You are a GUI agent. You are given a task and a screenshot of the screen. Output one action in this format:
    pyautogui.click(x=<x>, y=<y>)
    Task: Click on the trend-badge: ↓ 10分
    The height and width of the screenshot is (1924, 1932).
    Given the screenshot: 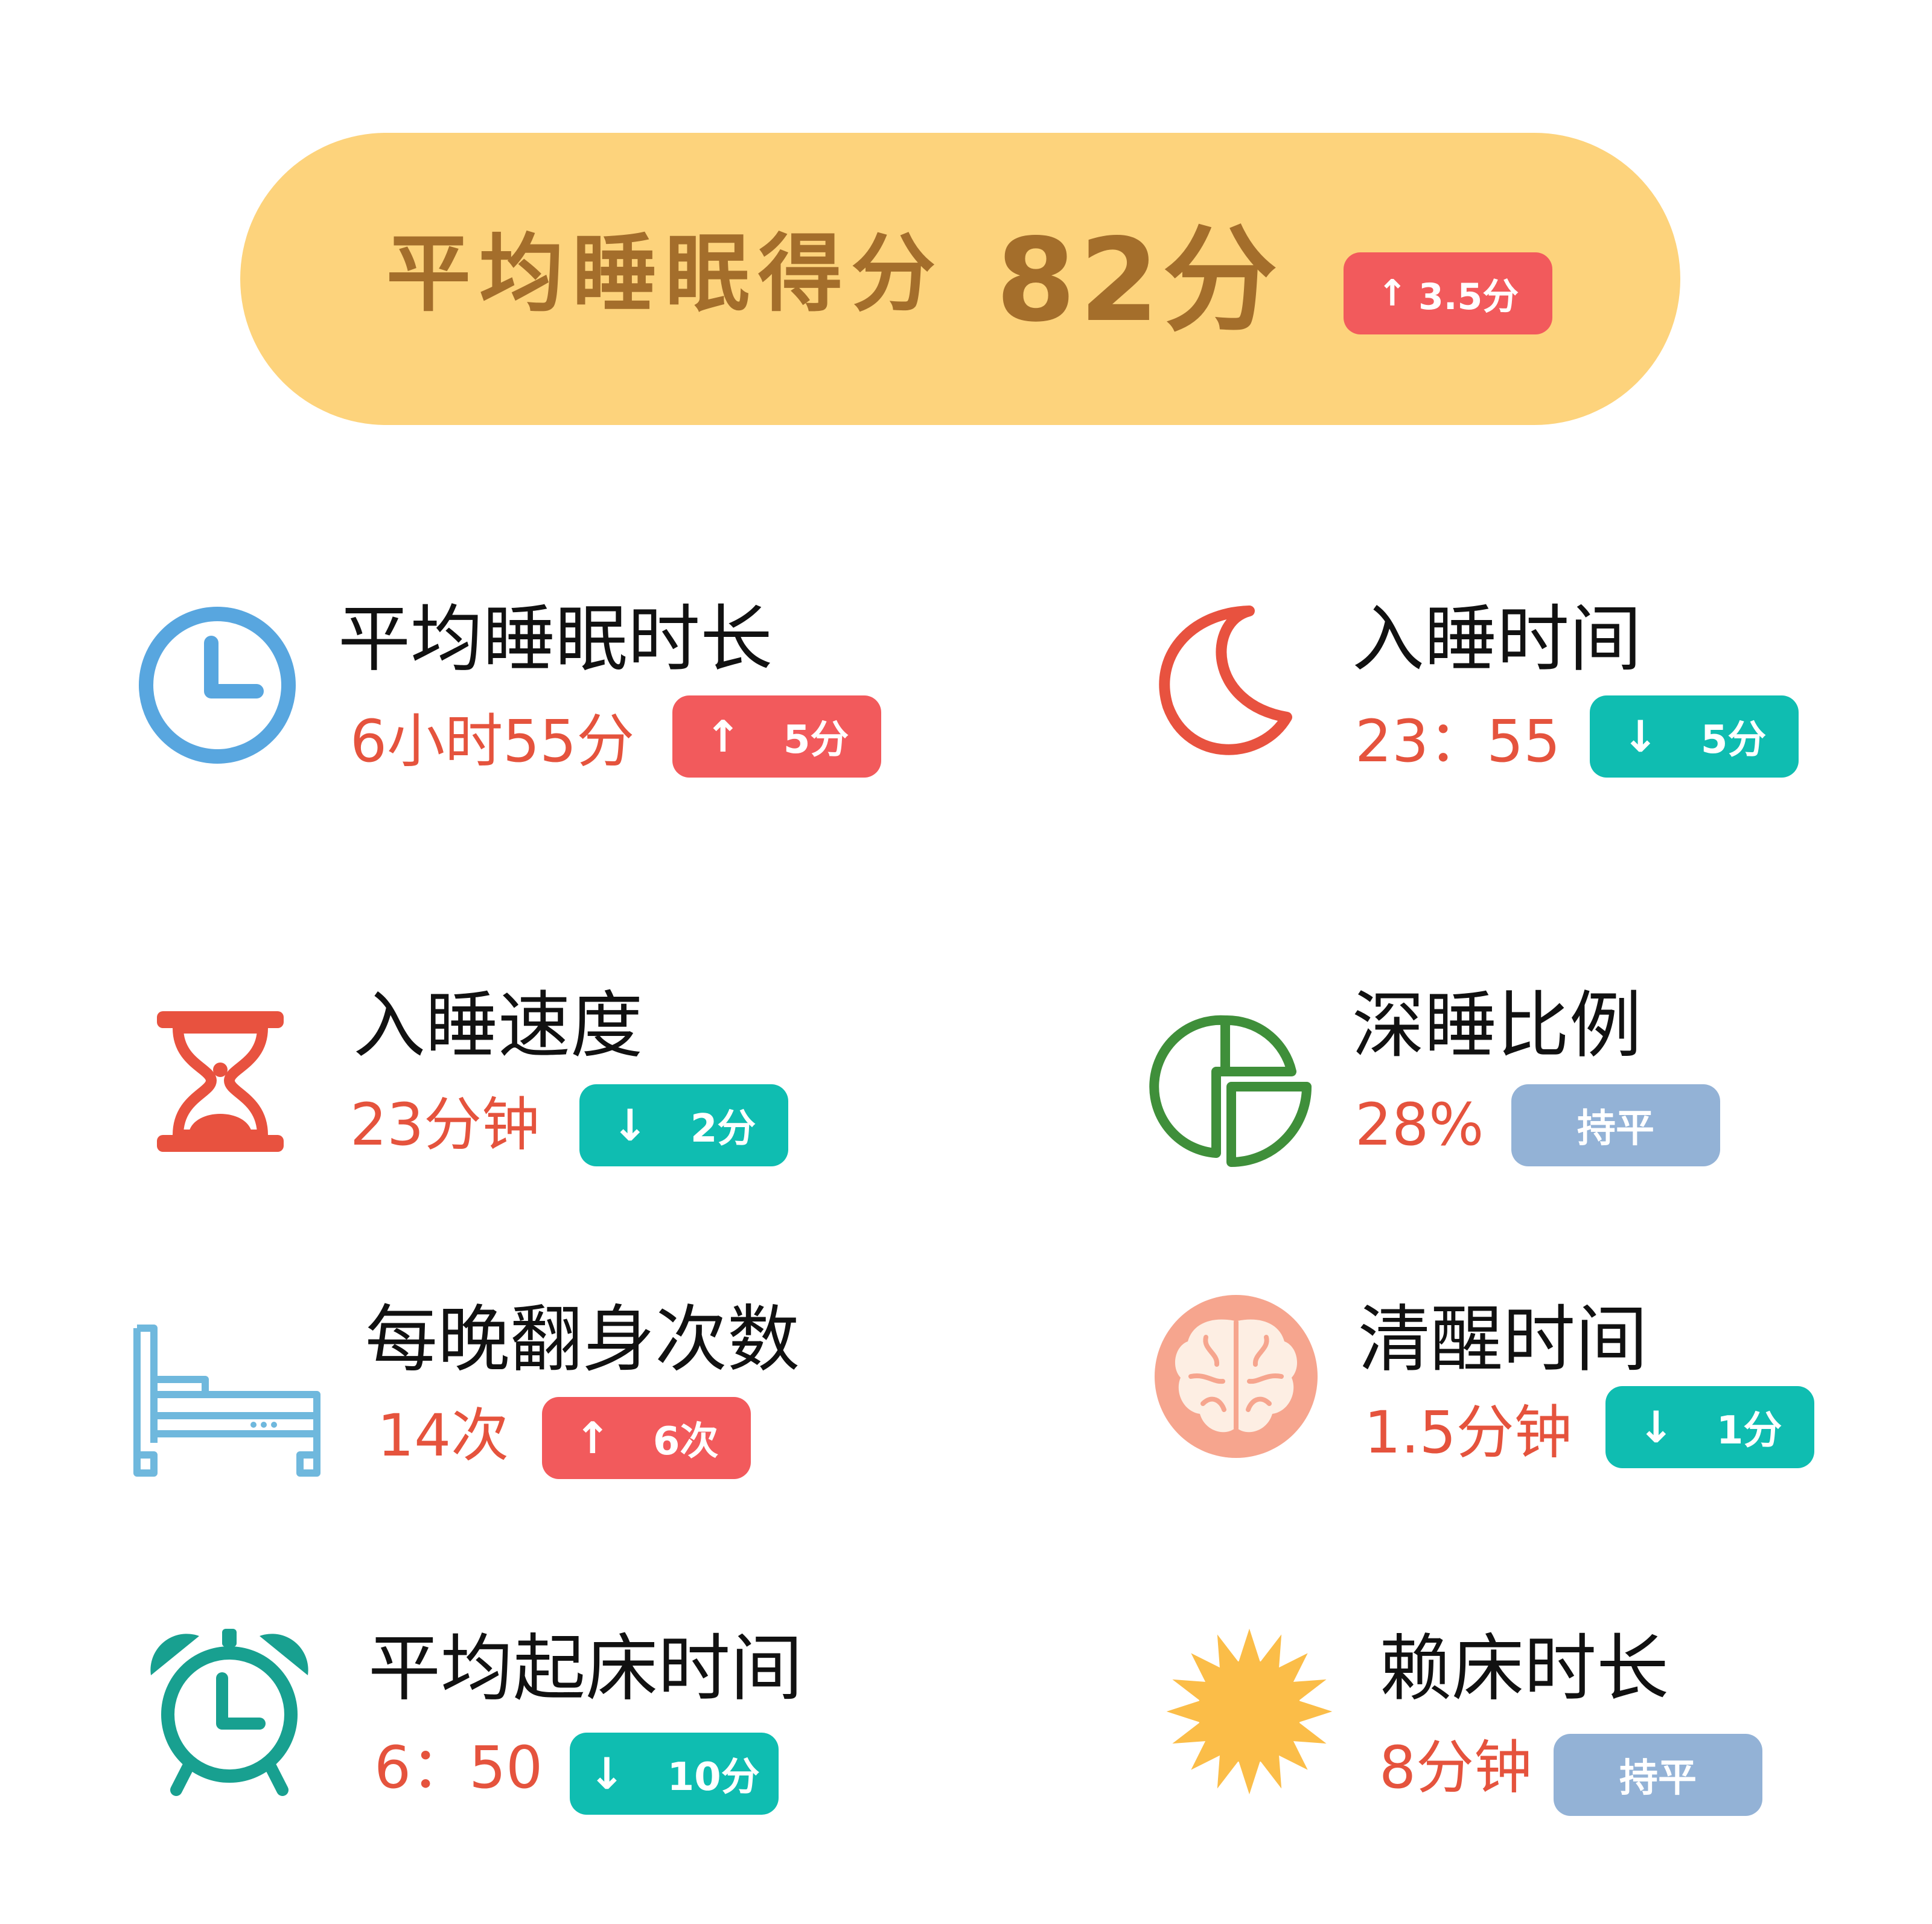 What is the action you would take?
    pyautogui.click(x=674, y=1774)
    